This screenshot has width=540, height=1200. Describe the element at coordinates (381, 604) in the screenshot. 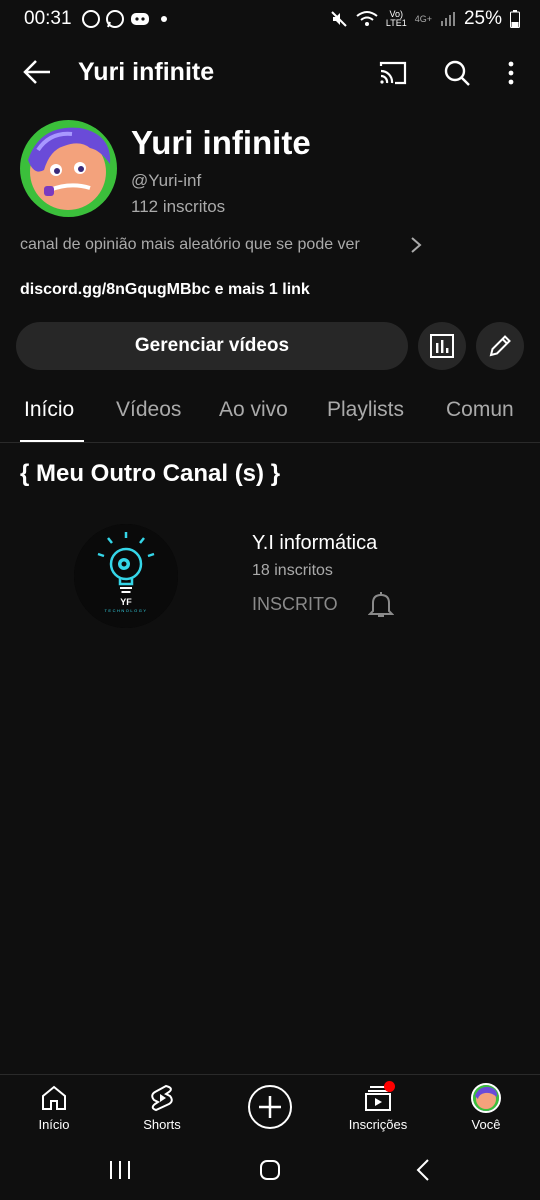

I see `bell-icon` at that location.